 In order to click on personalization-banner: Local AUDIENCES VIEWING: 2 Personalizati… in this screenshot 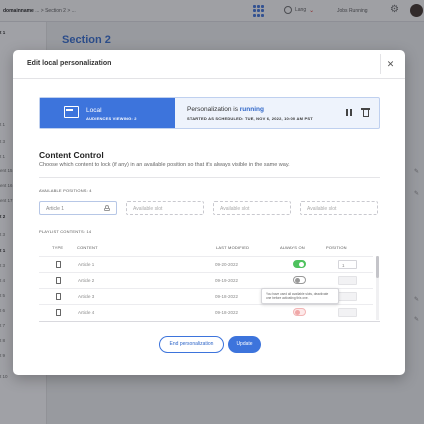, I will do `click(209, 113)`.